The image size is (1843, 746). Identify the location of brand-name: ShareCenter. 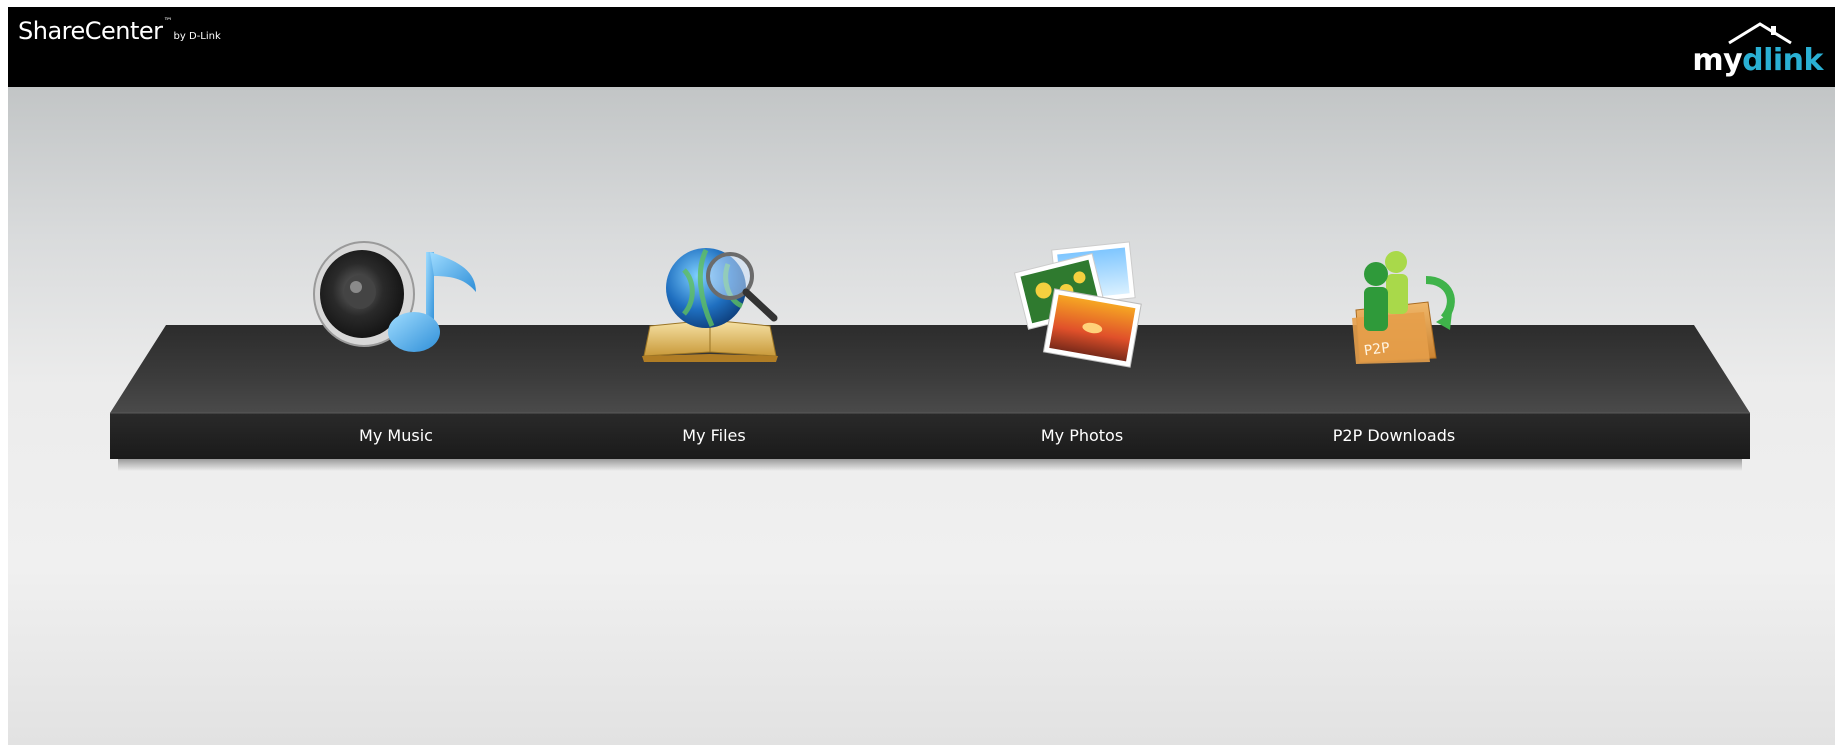
(90, 31).